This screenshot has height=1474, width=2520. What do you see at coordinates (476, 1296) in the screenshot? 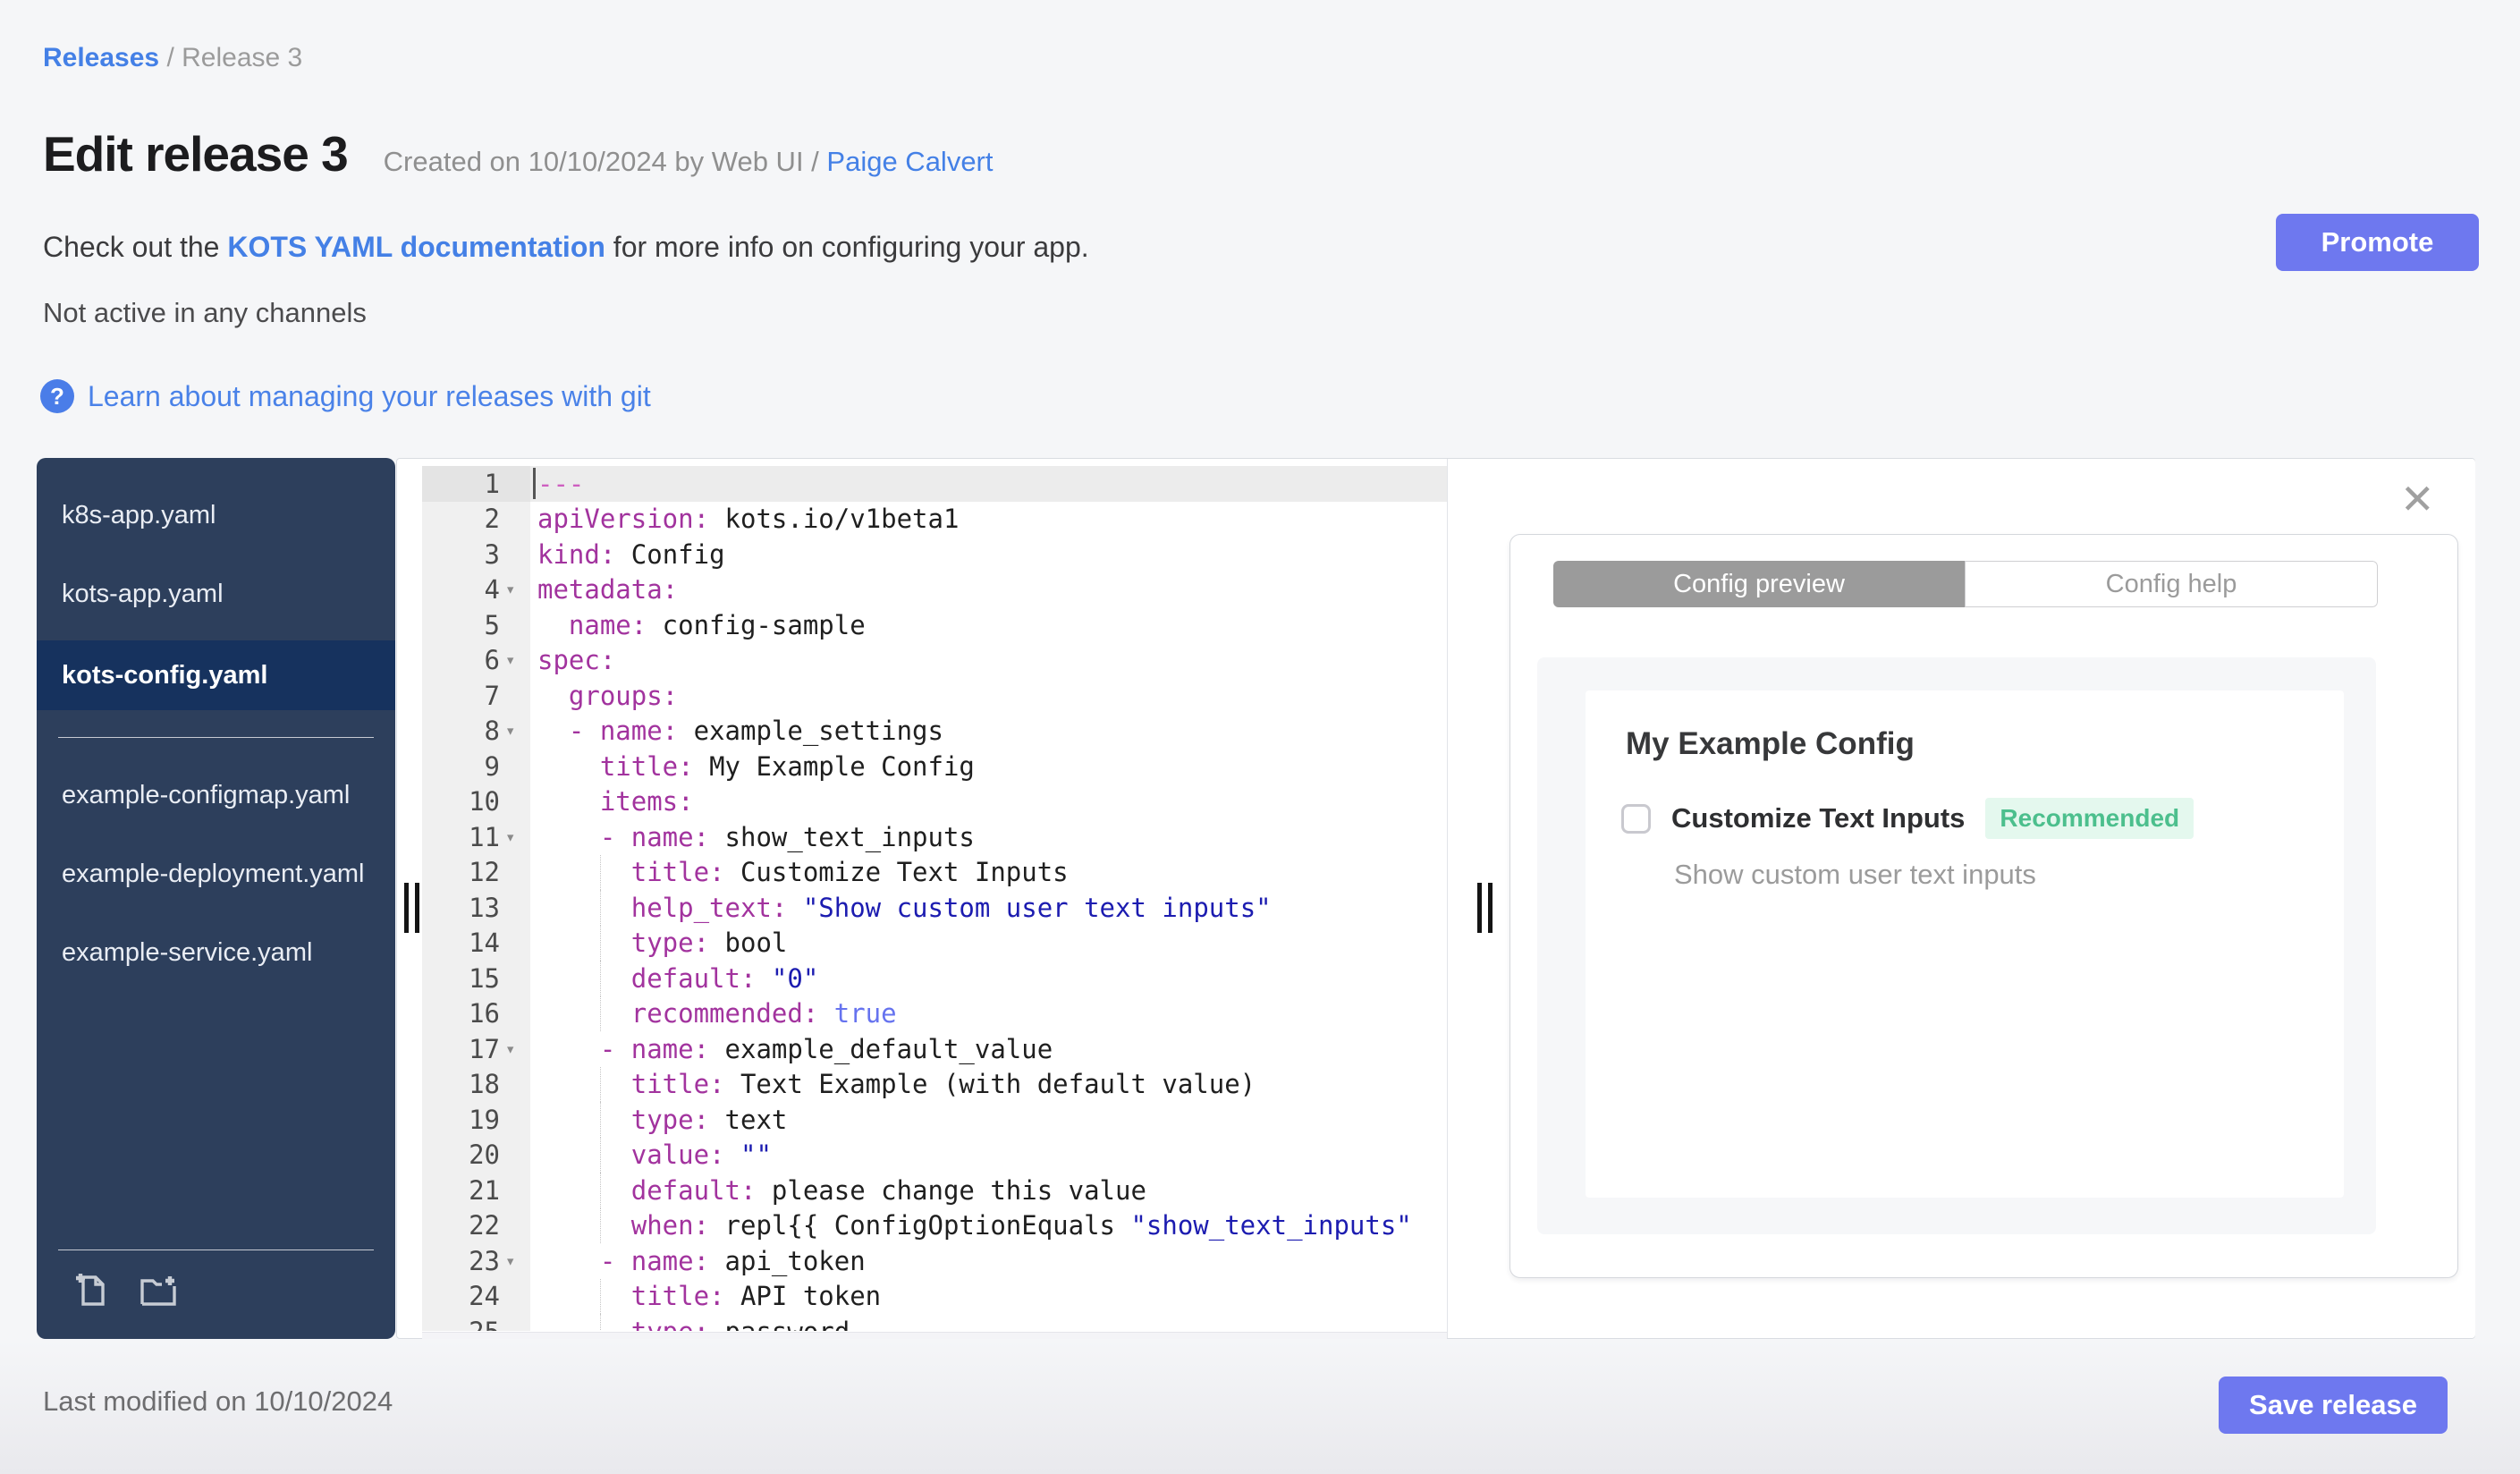
I see `line-number: 24▾` at bounding box center [476, 1296].